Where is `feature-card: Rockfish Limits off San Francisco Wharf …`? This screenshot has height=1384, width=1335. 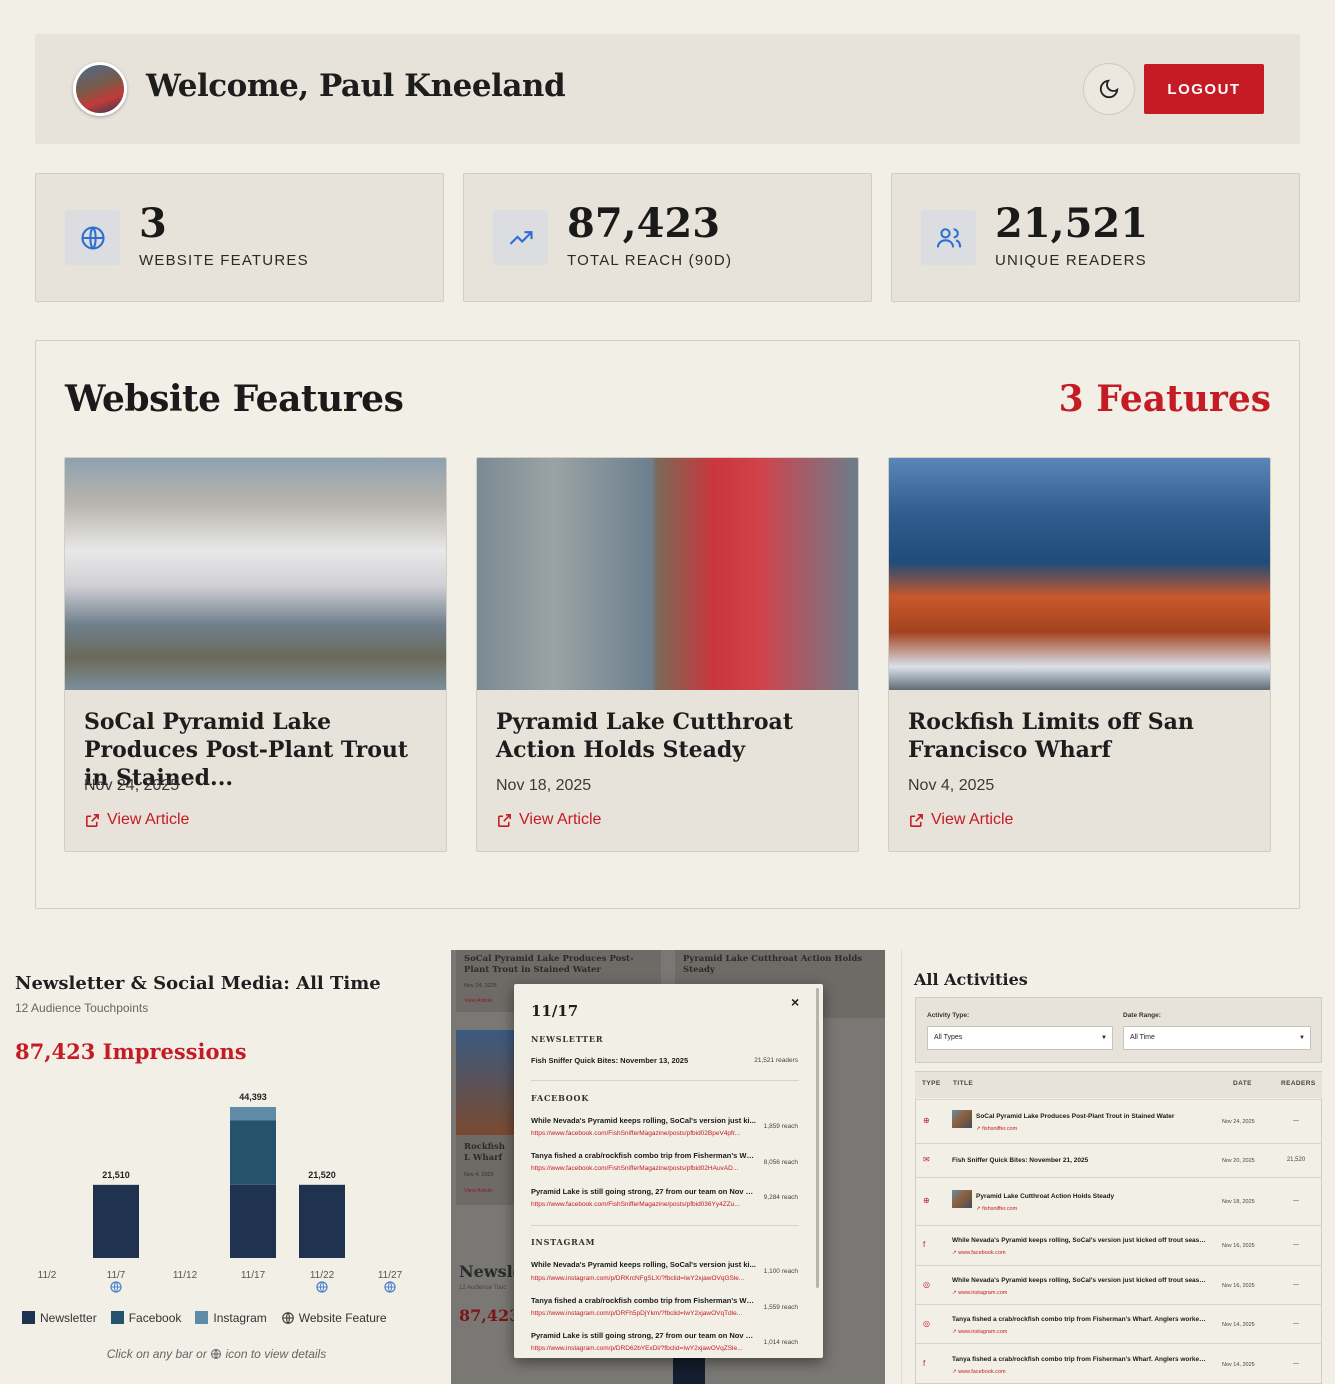 feature-card: Rockfish Limits off San Francisco Wharf … is located at coordinates (1079, 654).